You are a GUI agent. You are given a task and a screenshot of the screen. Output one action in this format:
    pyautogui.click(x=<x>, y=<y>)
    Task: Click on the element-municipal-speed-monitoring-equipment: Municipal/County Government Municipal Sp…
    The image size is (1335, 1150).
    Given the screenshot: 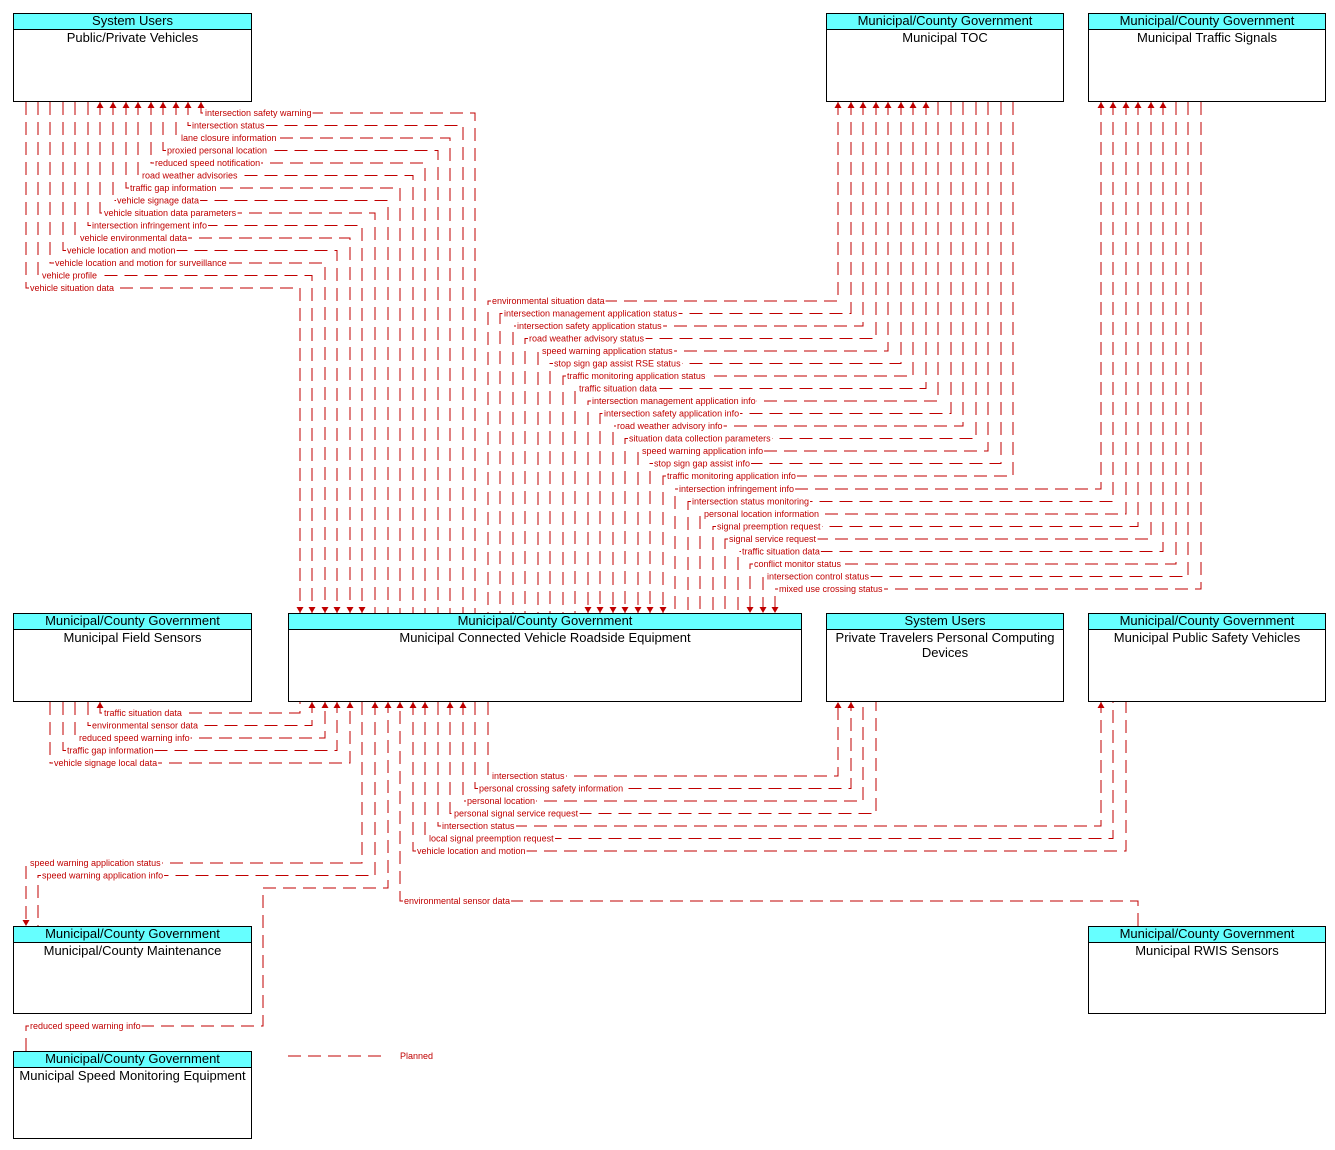 What is the action you would take?
    pyautogui.click(x=132, y=1095)
    